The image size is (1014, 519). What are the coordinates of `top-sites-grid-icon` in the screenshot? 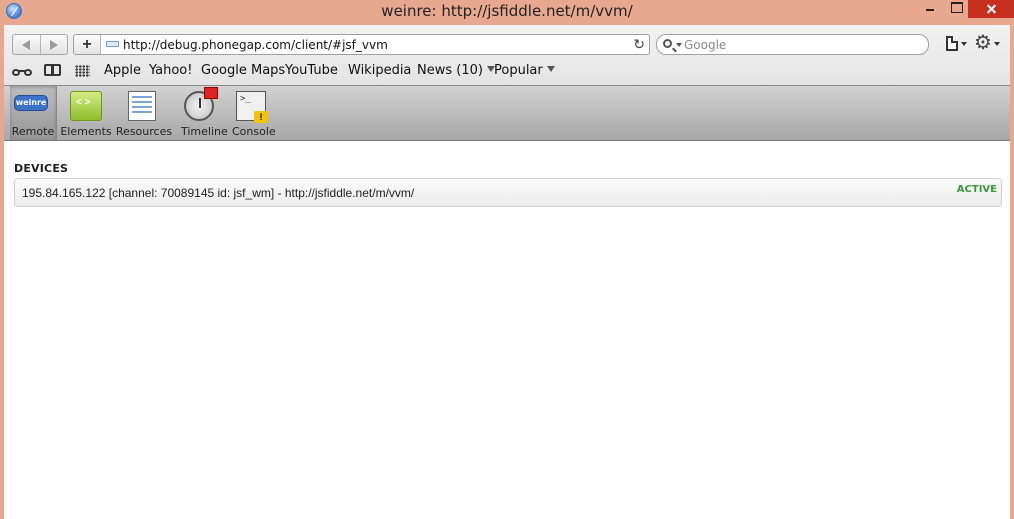 It's located at (82, 71).